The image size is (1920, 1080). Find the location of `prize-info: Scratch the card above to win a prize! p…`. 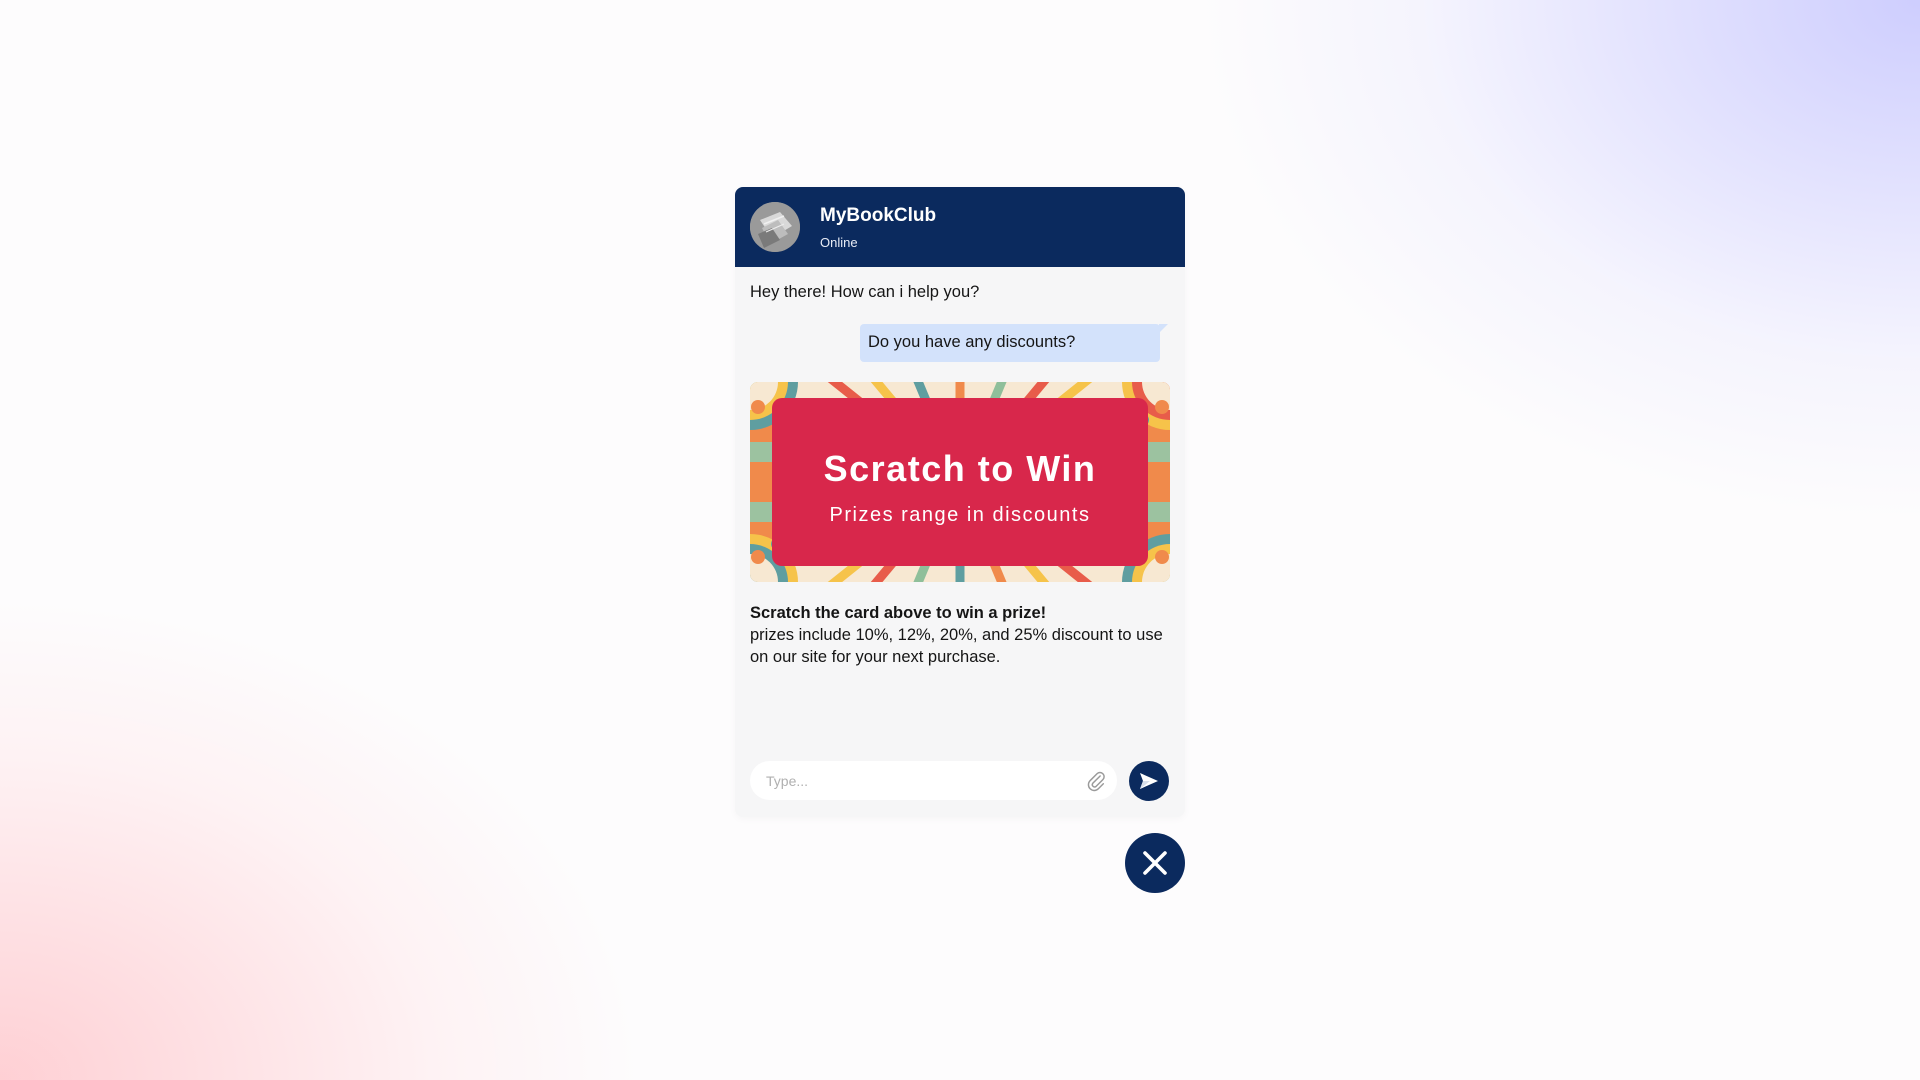

prize-info: Scratch the card above to win a prize! p… is located at coordinates (960, 635).